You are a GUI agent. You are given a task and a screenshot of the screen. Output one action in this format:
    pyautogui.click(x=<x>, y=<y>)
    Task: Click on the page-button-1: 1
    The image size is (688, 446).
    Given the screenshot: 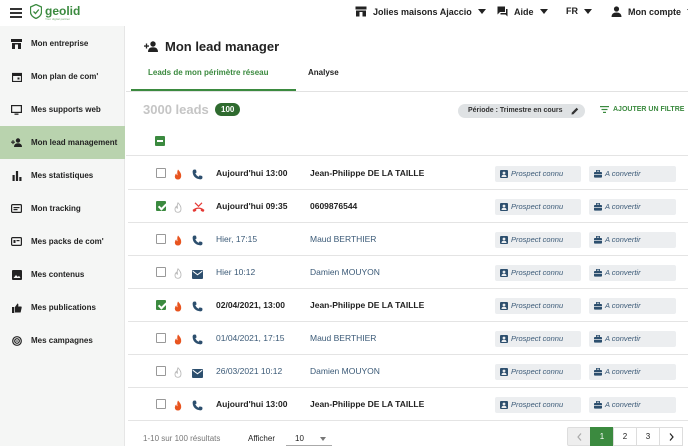 What is the action you would take?
    pyautogui.click(x=602, y=436)
    